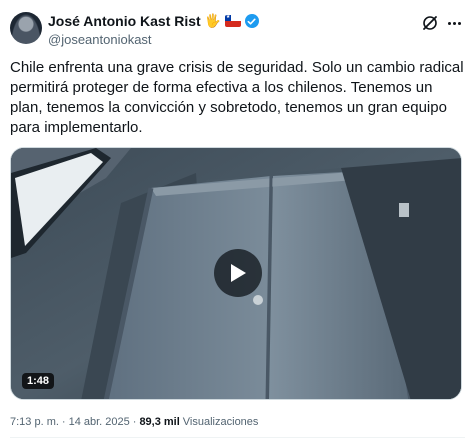  What do you see at coordinates (454, 23) in the screenshot?
I see `more-options-icon` at bounding box center [454, 23].